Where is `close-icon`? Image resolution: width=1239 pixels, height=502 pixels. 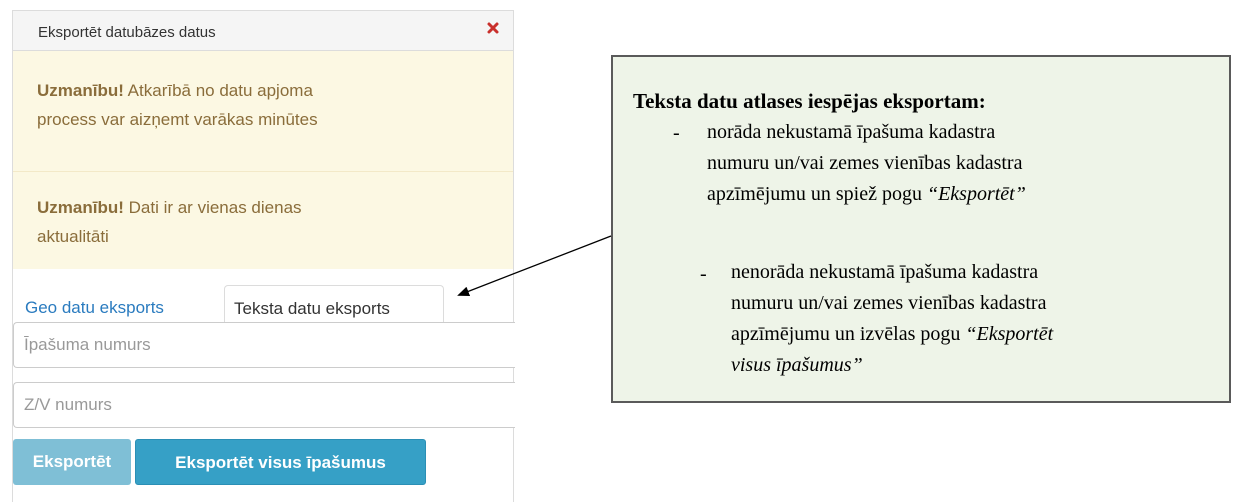 close-icon is located at coordinates (493, 28).